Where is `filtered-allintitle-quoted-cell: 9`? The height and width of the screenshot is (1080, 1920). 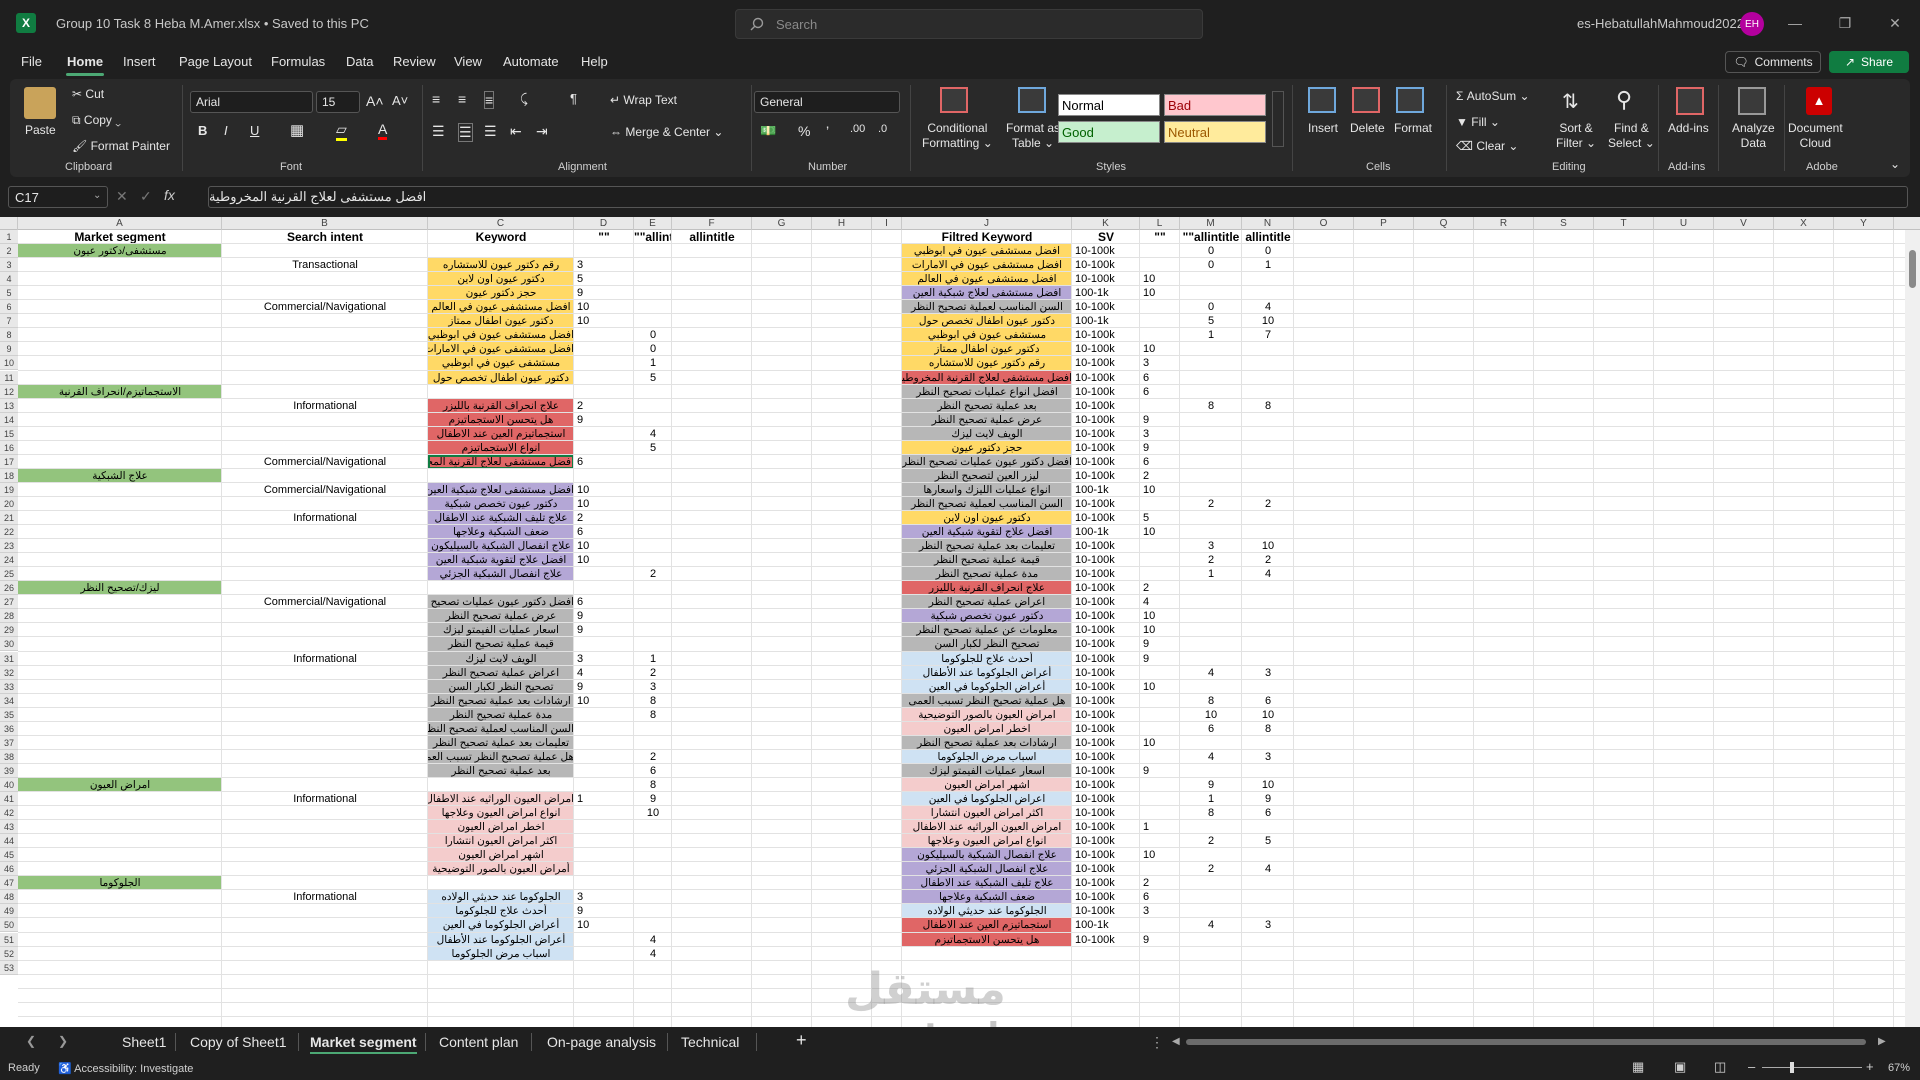 filtered-allintitle-quoted-cell: 9 is located at coordinates (1211, 785).